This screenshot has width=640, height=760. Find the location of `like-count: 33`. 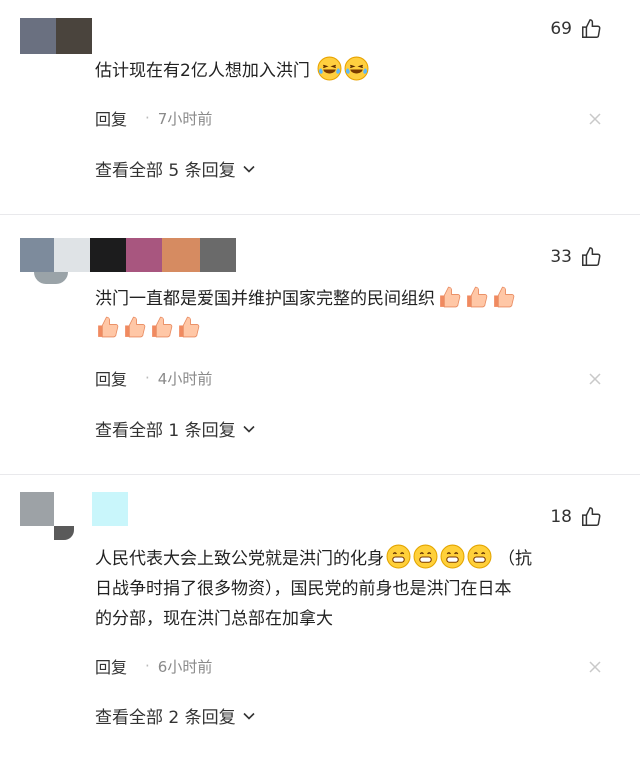

like-count: 33 is located at coordinates (561, 257).